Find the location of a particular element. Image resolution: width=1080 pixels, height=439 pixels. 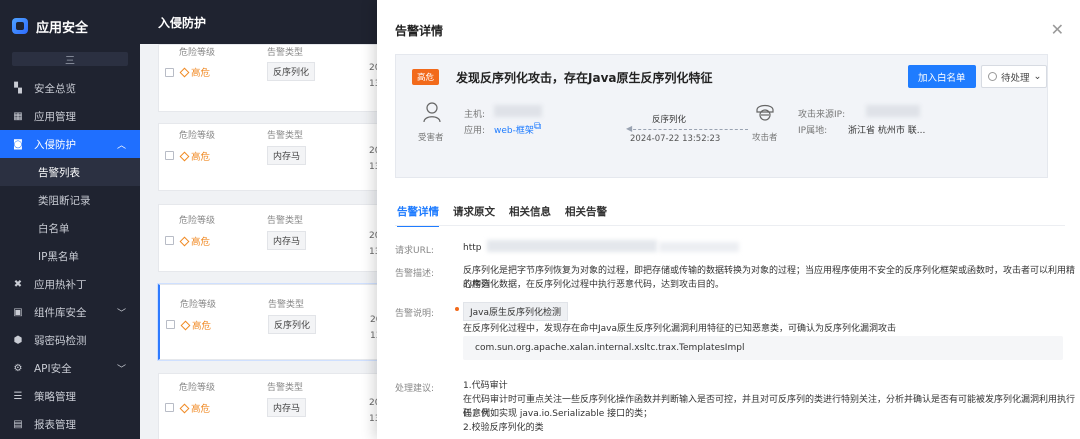

app-link: web-框架 is located at coordinates (514, 129).